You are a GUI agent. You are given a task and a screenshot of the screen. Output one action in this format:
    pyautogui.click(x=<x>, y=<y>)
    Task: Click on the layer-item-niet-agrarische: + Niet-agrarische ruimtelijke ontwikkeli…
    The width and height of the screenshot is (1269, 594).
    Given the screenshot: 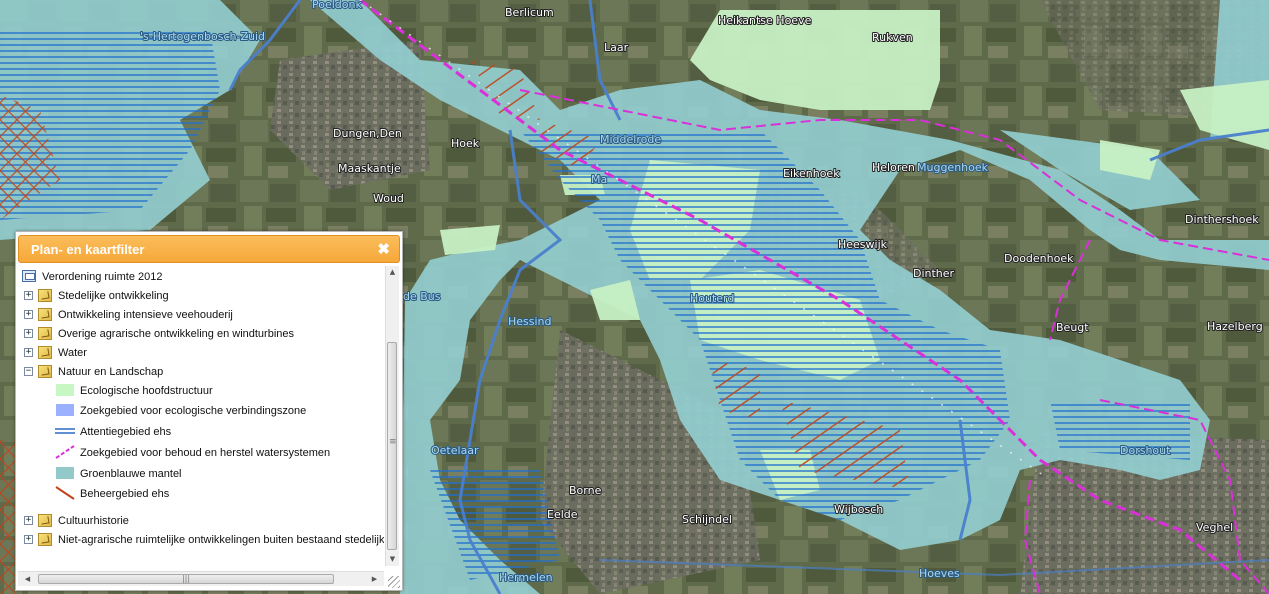 What is the action you would take?
    pyautogui.click(x=201, y=540)
    